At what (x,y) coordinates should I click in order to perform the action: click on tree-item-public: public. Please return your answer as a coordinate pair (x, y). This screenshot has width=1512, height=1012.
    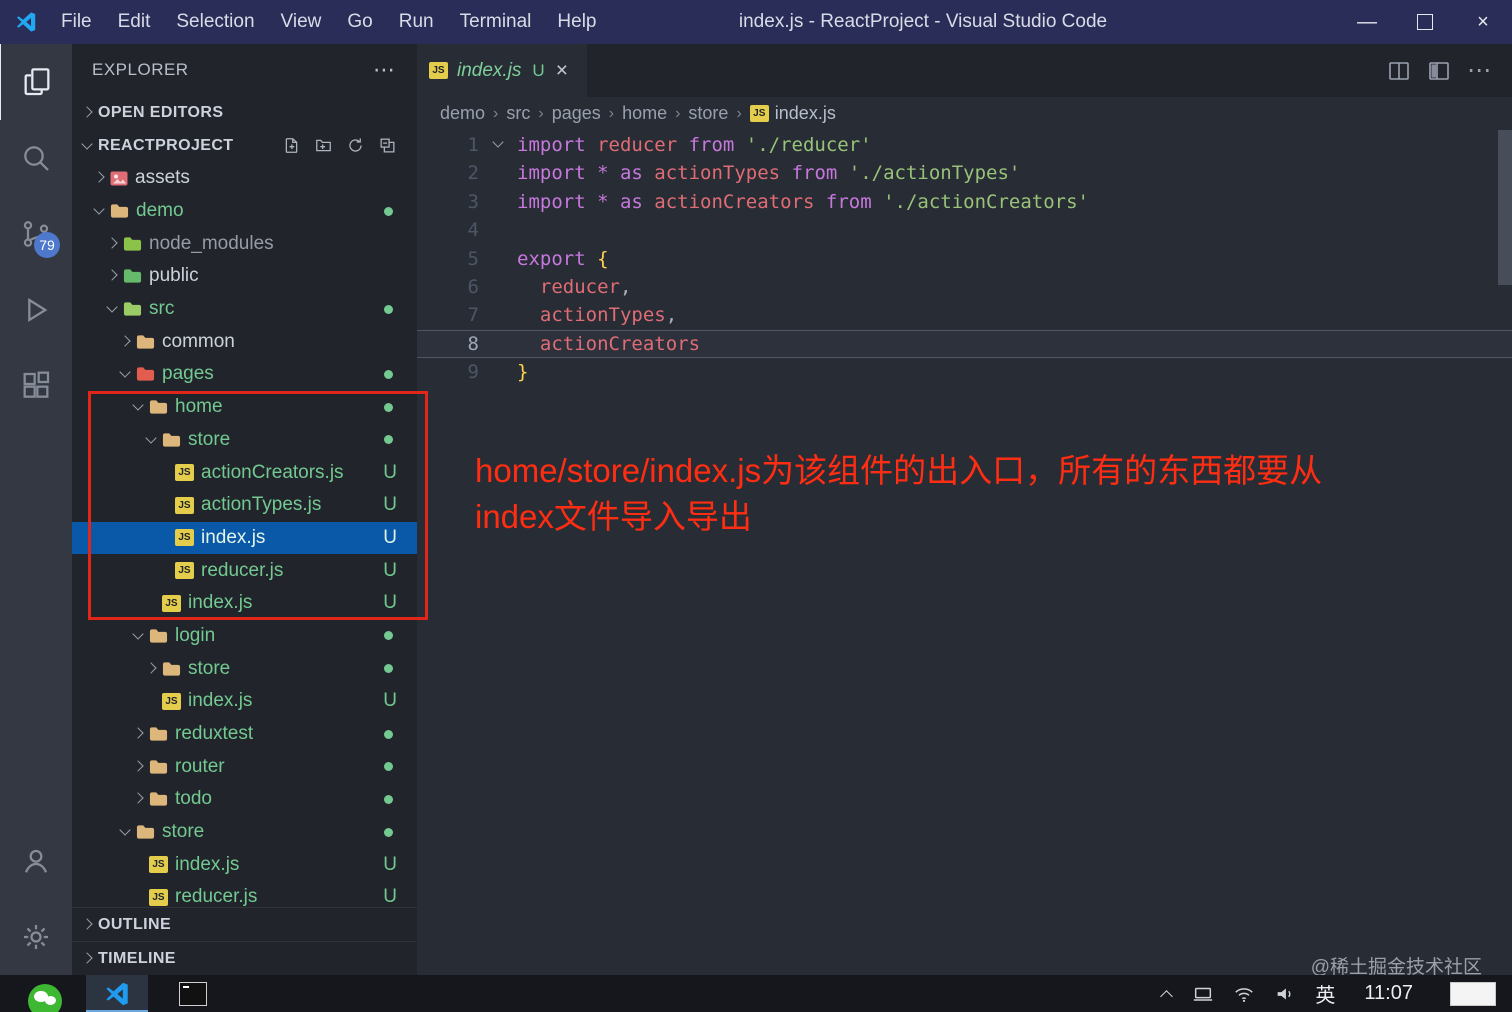
    Looking at the image, I should click on (244, 276).